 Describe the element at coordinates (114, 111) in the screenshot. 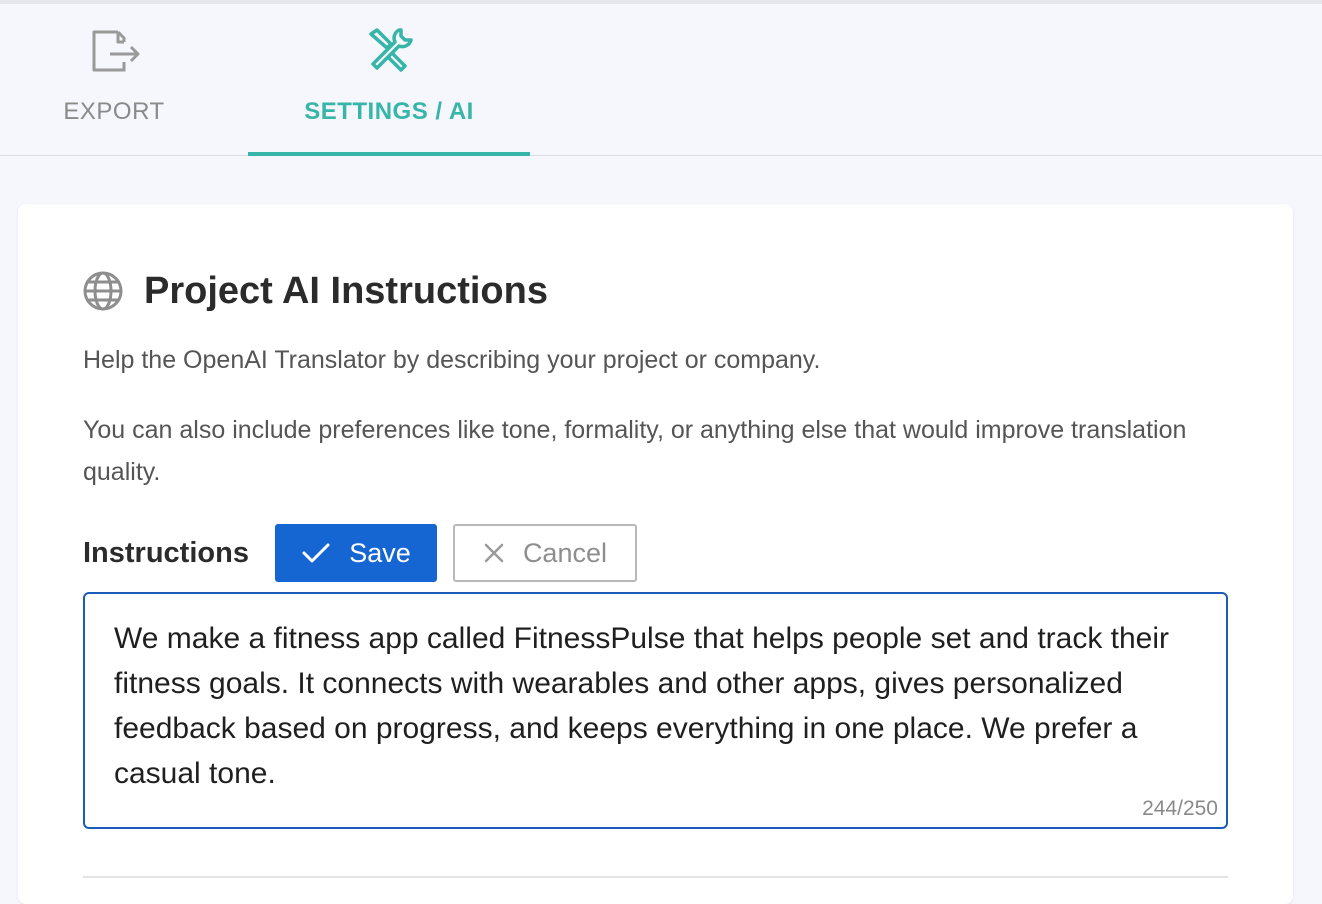

I see `tab-export-label: EXPORT` at that location.